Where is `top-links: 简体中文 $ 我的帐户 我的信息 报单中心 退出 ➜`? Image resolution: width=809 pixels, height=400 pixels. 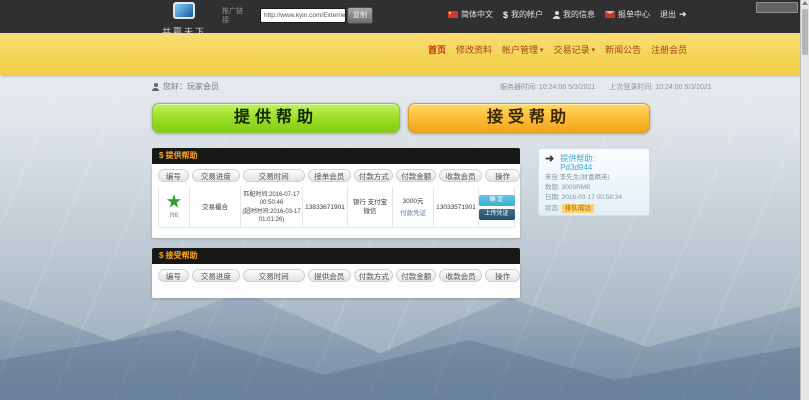
top-links: 简体中文 $ 我的帐户 我的信息 报单中心 退出 ➜ is located at coordinates (567, 14).